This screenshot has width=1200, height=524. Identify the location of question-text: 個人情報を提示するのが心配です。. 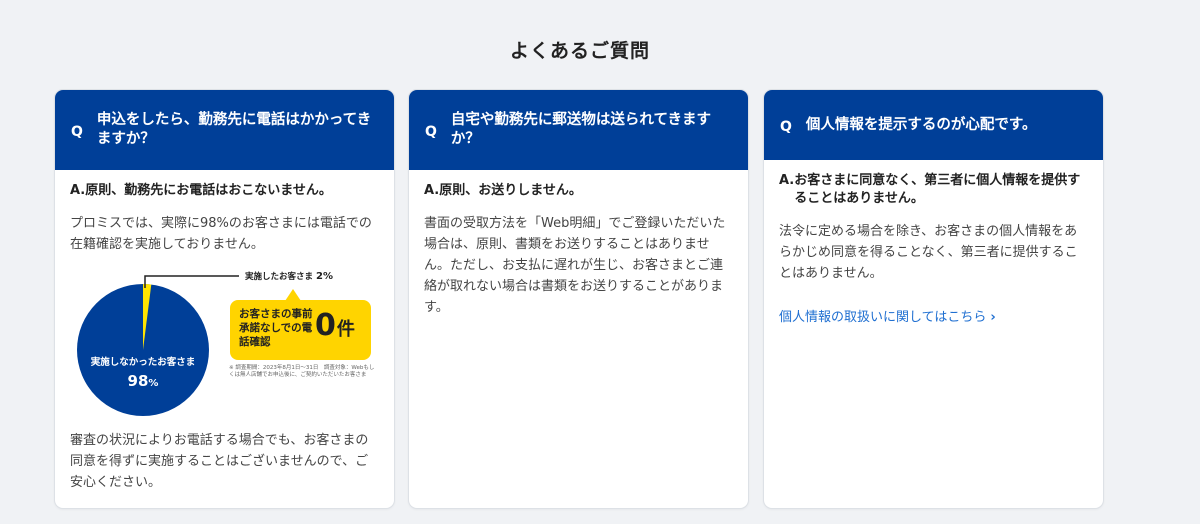
(921, 124).